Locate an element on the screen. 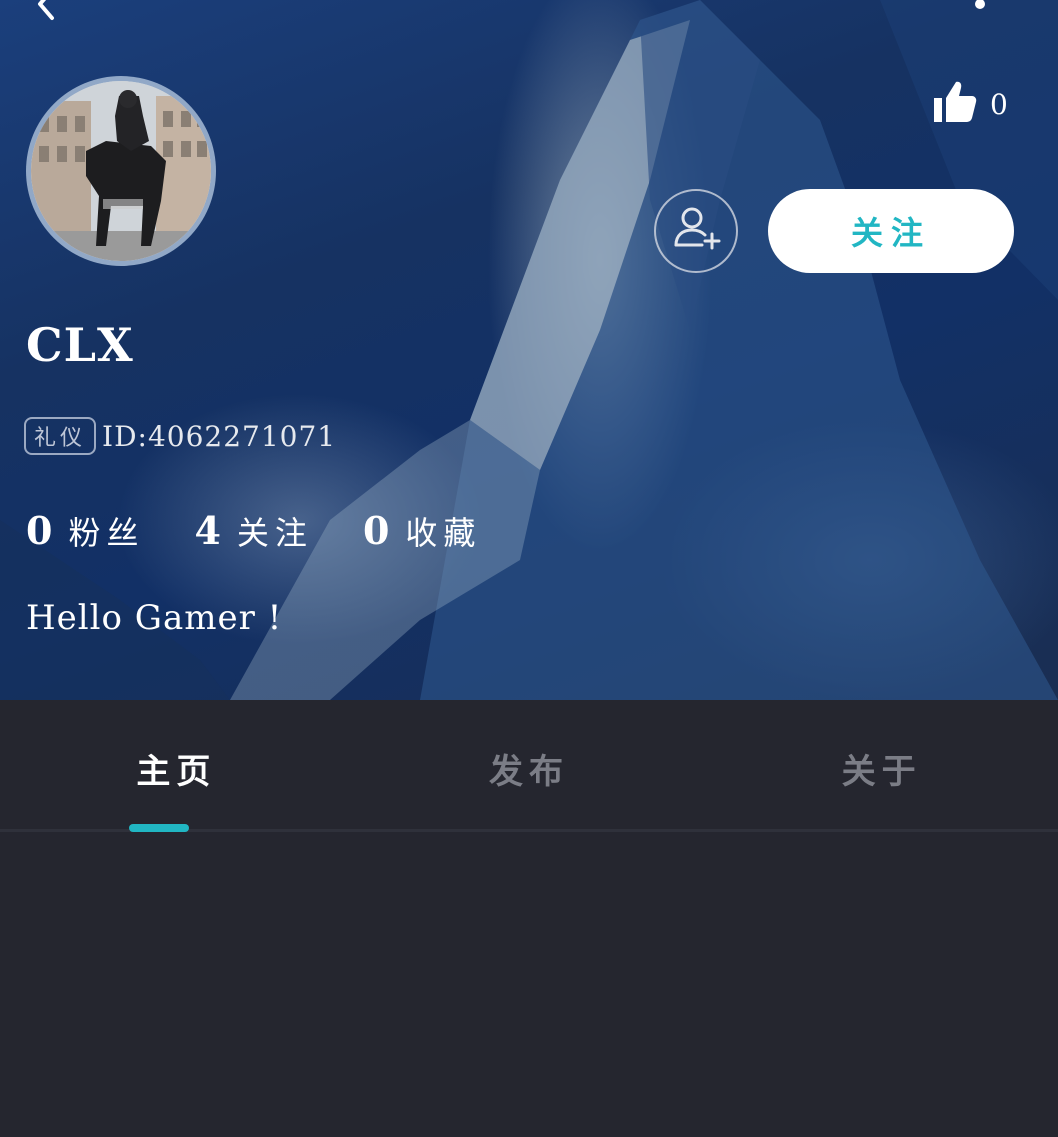  role-badge: 礼仪 is located at coordinates (60, 436).